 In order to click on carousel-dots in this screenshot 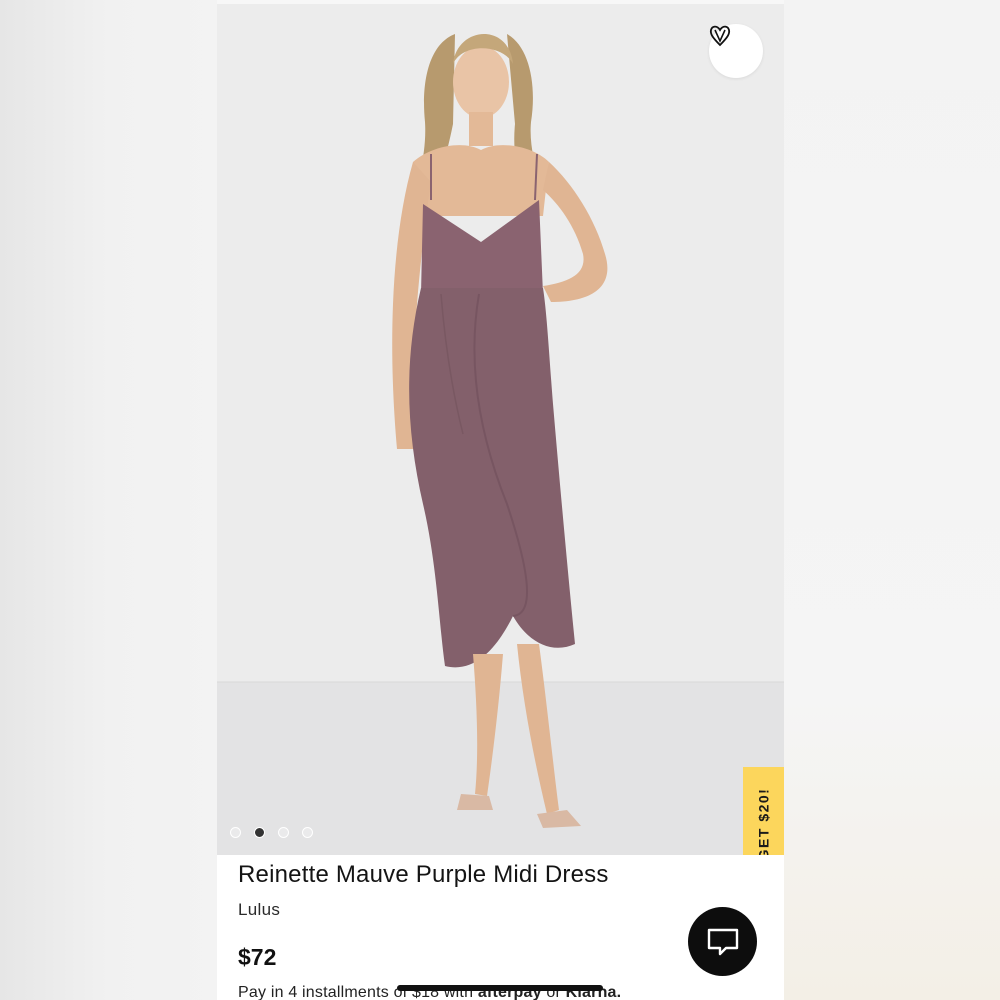, I will do `click(271, 833)`.